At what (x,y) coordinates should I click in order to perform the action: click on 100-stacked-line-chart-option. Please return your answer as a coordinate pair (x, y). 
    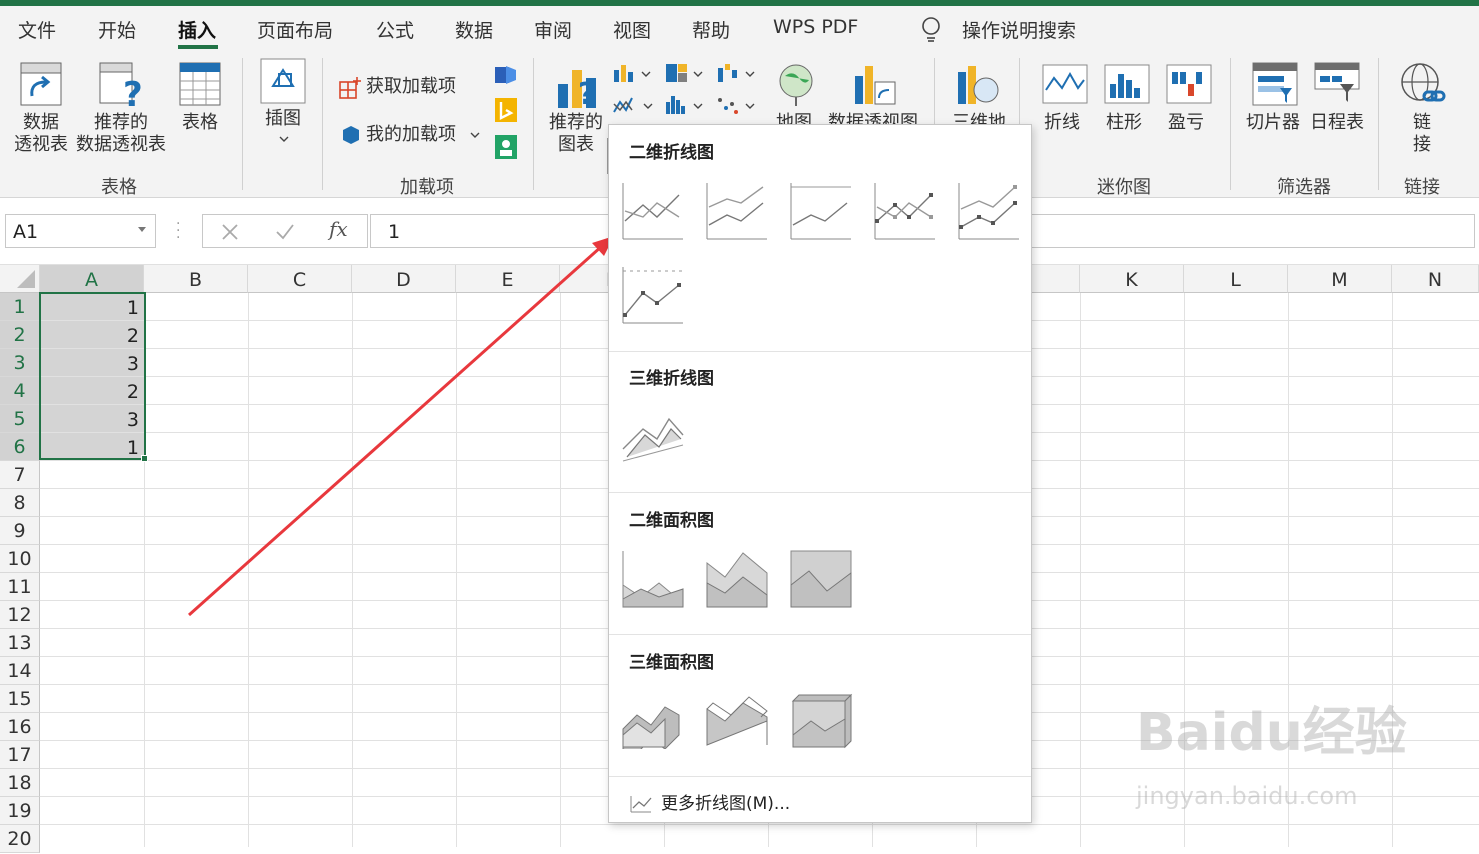
    Looking at the image, I should click on (821, 211).